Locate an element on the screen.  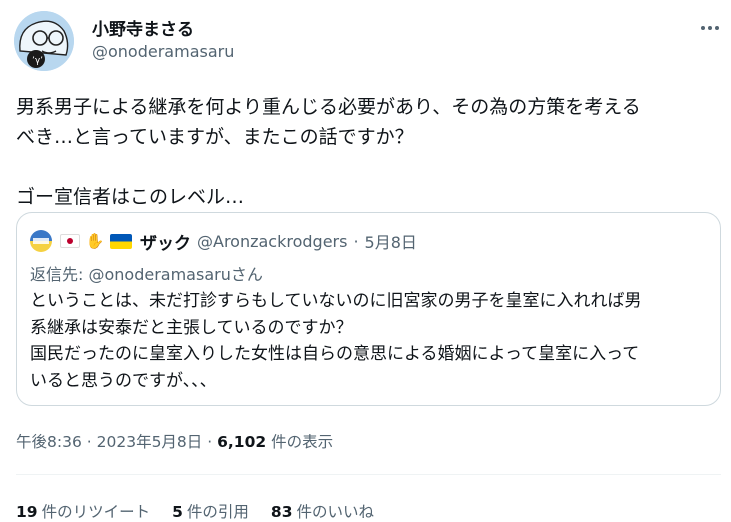
reply-to-suffix: さん is located at coordinates (246, 274).